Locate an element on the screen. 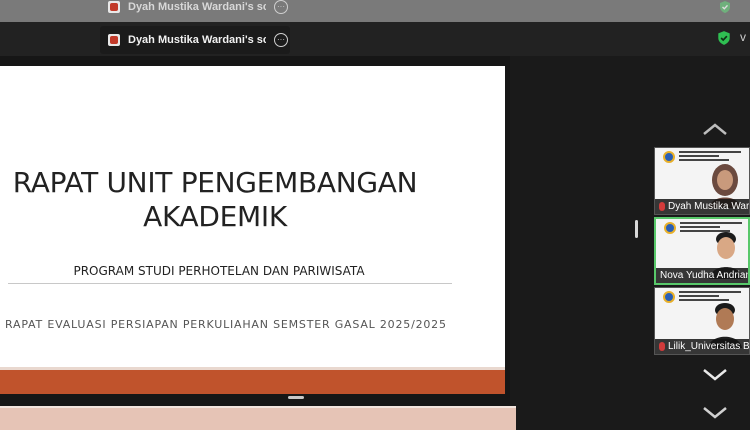 The height and width of the screenshot is (430, 750). background-share-tab: Dyah Mustika Wardani's screen ··· is located at coordinates (195, 7).